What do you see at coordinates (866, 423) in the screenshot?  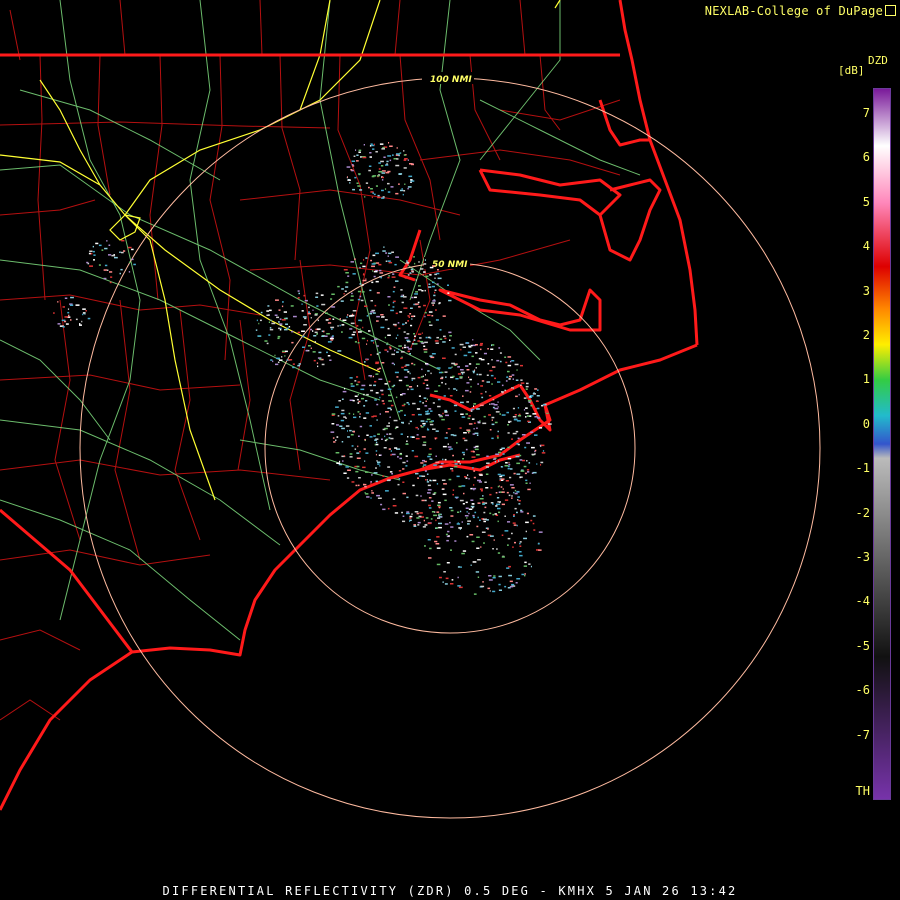 I see `legend-tick: 0` at bounding box center [866, 423].